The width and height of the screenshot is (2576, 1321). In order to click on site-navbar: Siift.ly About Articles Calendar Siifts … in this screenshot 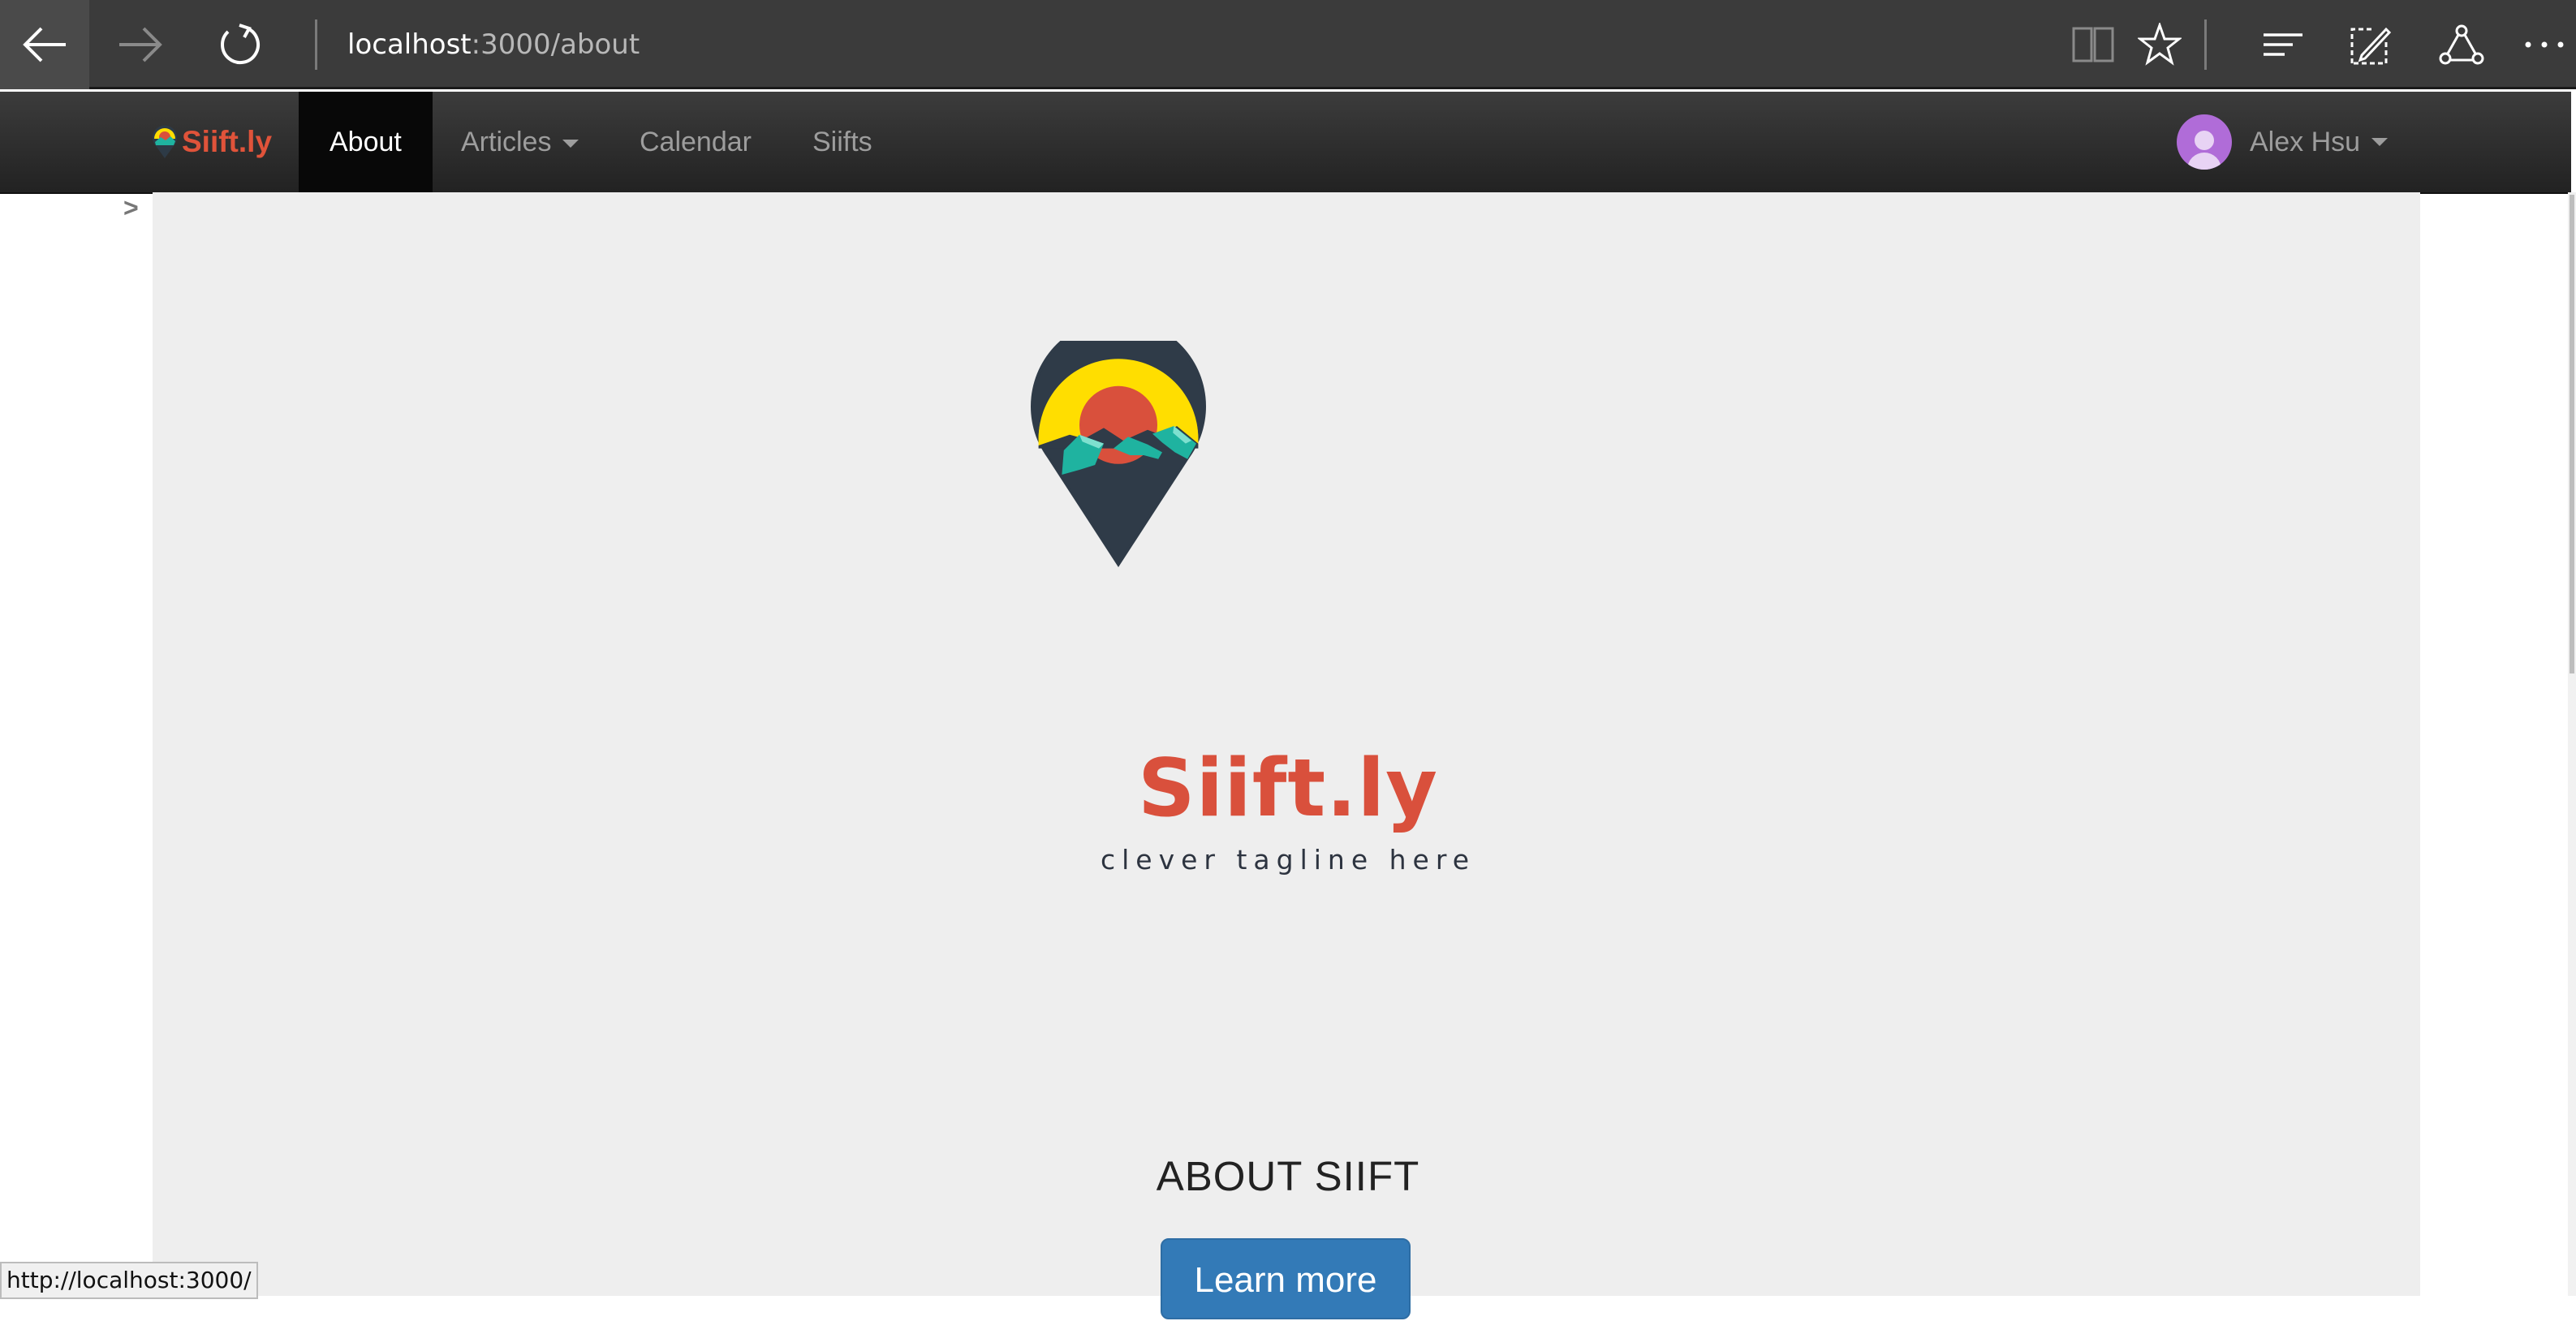, I will do `click(1285, 143)`.